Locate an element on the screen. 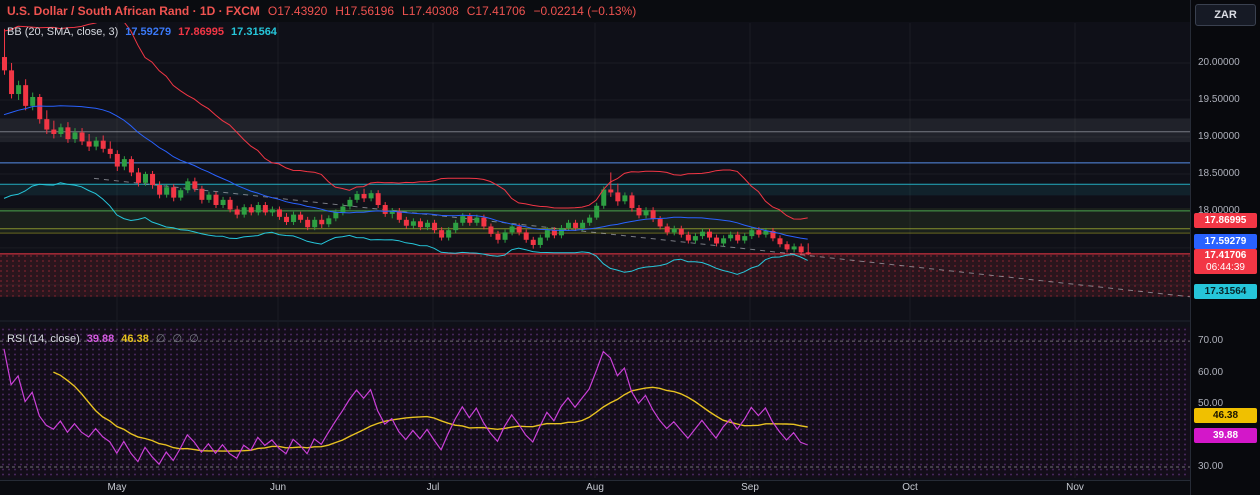  price-axis-badge: 17.31564 is located at coordinates (1225, 292).